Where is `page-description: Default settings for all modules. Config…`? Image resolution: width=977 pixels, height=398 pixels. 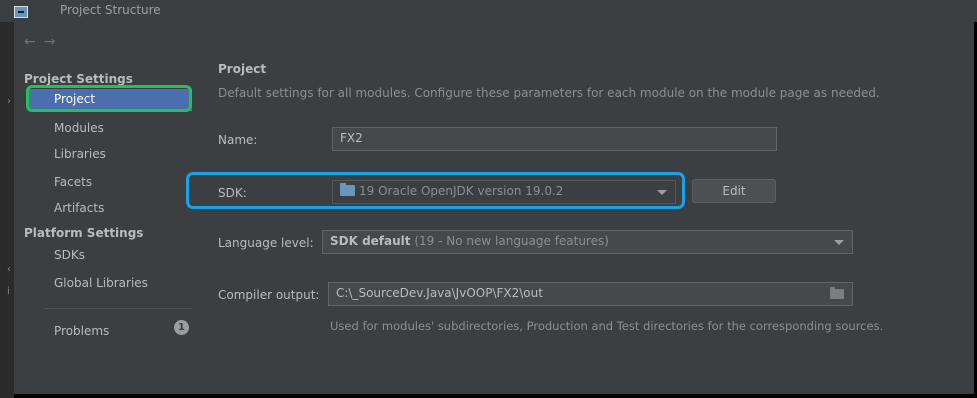
page-description: Default settings for all modules. Config… is located at coordinates (549, 93).